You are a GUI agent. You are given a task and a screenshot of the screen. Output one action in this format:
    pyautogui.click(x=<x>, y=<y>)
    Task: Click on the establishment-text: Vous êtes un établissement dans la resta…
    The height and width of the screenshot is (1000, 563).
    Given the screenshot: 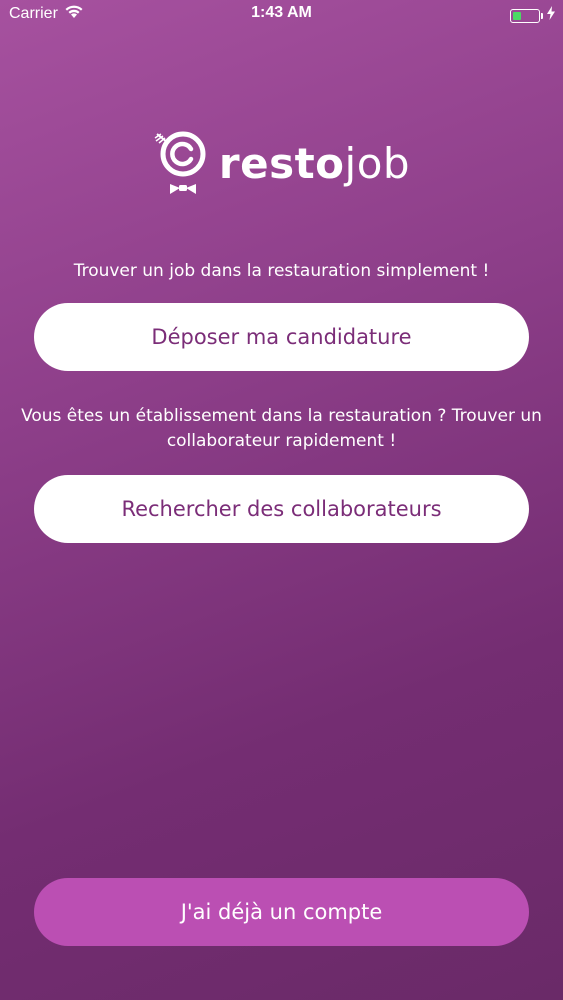 What is the action you would take?
    pyautogui.click(x=281, y=428)
    